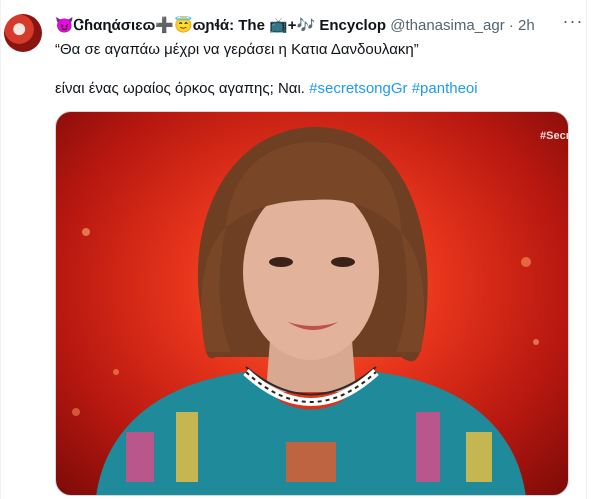  What do you see at coordinates (180, 88) in the screenshot?
I see `tweet-body-text: είναι ένας ωραίος όρκος αγαπης; Ναι.` at bounding box center [180, 88].